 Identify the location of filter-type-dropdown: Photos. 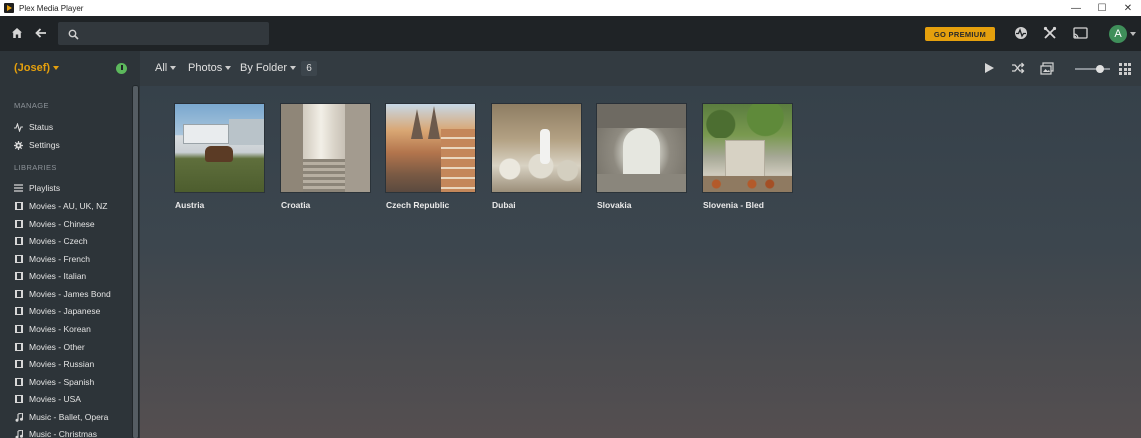
(210, 68).